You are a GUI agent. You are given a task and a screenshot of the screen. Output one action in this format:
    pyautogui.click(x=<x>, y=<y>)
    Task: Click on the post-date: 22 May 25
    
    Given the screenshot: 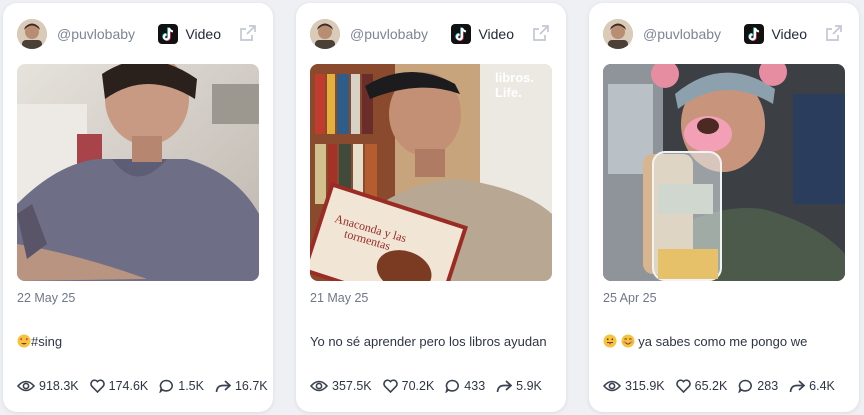 What is the action you would take?
    pyautogui.click(x=46, y=298)
    